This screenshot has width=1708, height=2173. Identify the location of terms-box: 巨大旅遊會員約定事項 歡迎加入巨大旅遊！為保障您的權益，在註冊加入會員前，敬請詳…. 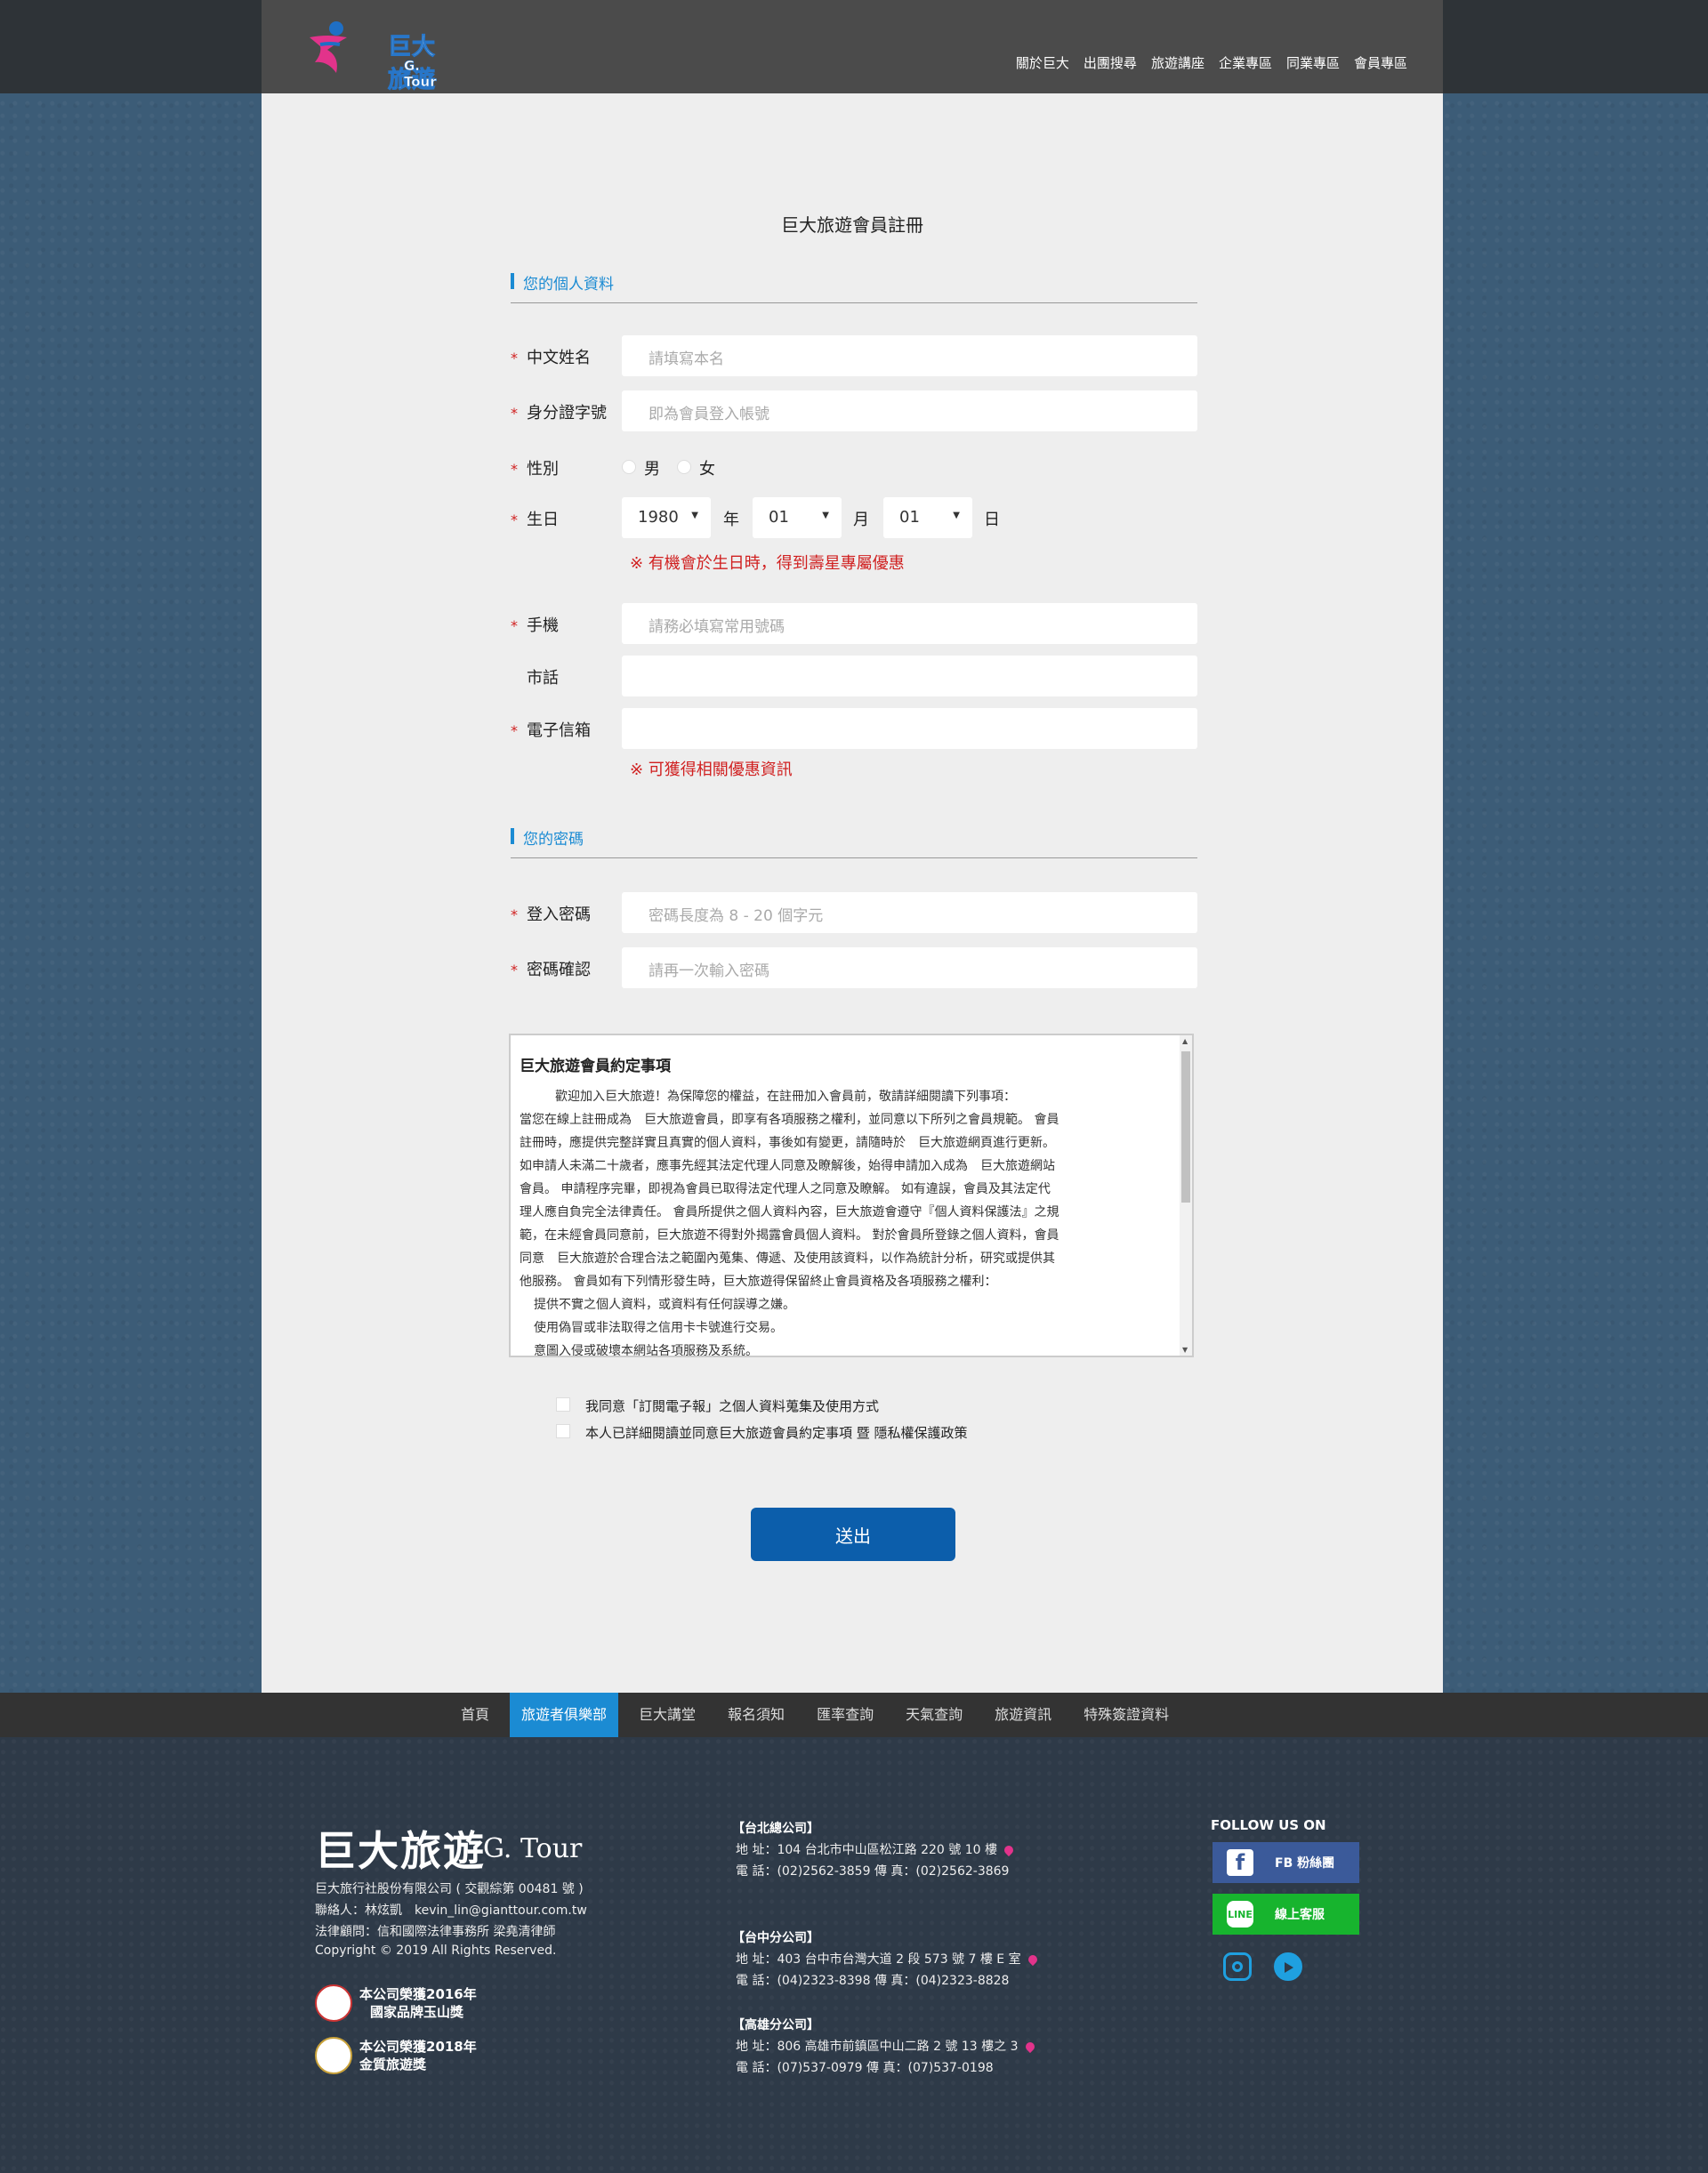
(851, 1195).